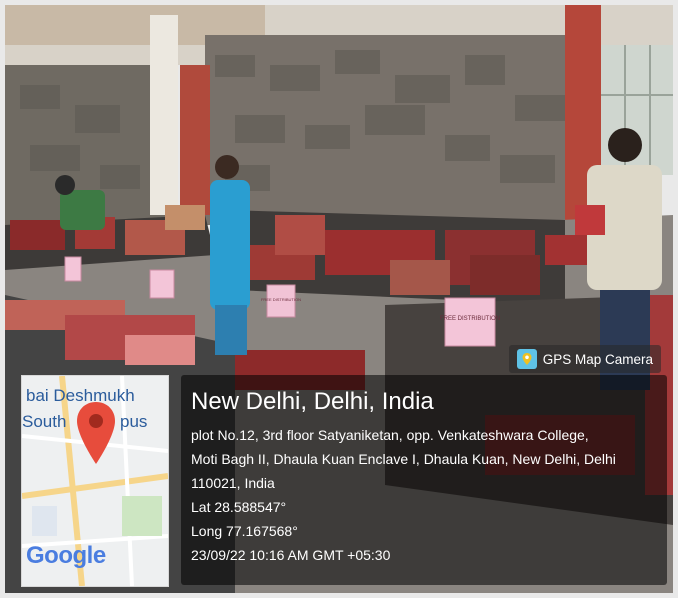  What do you see at coordinates (239, 507) in the screenshot?
I see `latitude: Lat 28.588547°` at bounding box center [239, 507].